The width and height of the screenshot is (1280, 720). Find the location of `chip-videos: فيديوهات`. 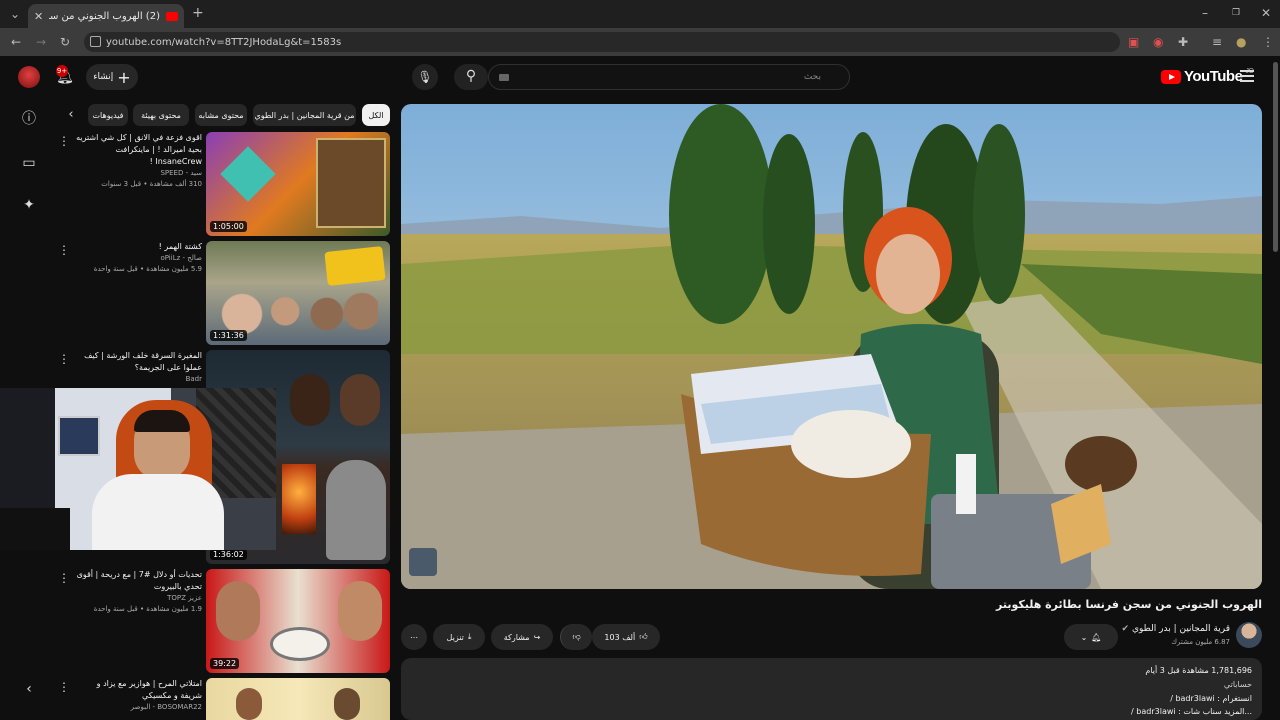

chip-videos: فيديوهات is located at coordinates (108, 115).